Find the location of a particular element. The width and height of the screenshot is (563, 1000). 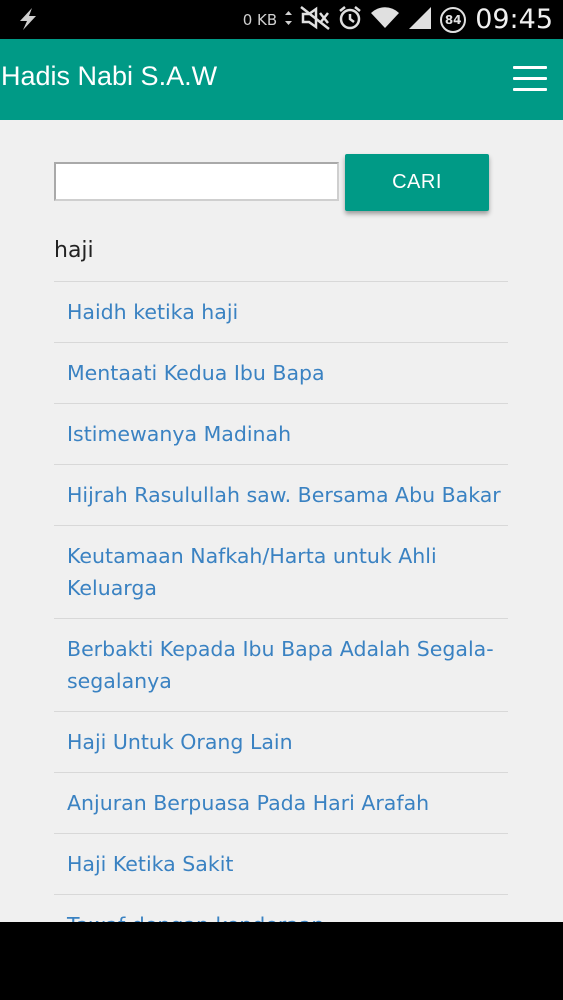

list-item: Mentaati Kedua Ibu Bapa is located at coordinates (281, 372).